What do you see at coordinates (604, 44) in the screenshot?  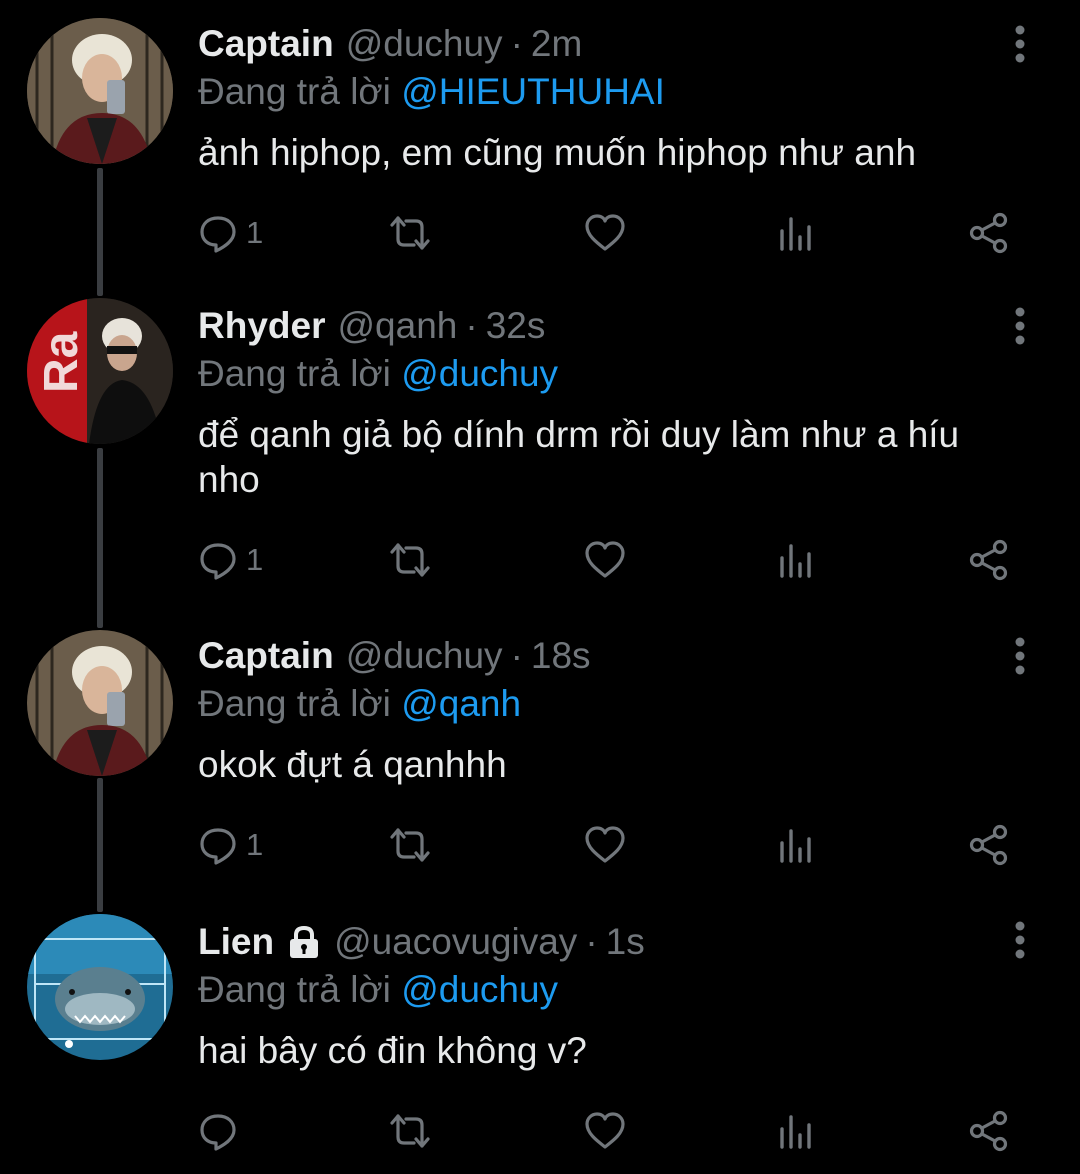 I see `tweet-header: Captain @duchuy · 2m` at bounding box center [604, 44].